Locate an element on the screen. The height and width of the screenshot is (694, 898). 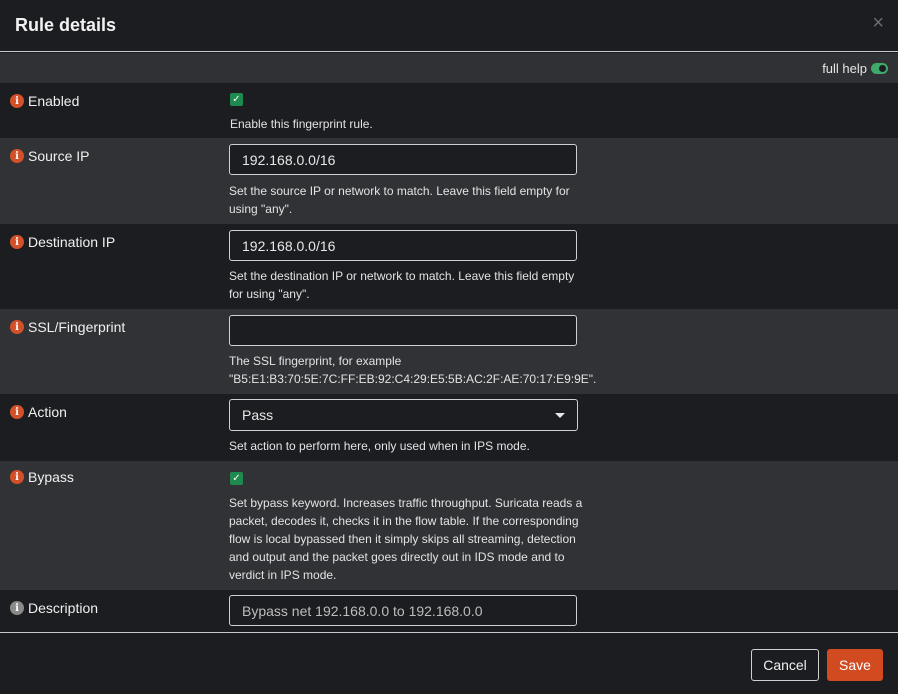
action-select: Pass is located at coordinates (403, 415).